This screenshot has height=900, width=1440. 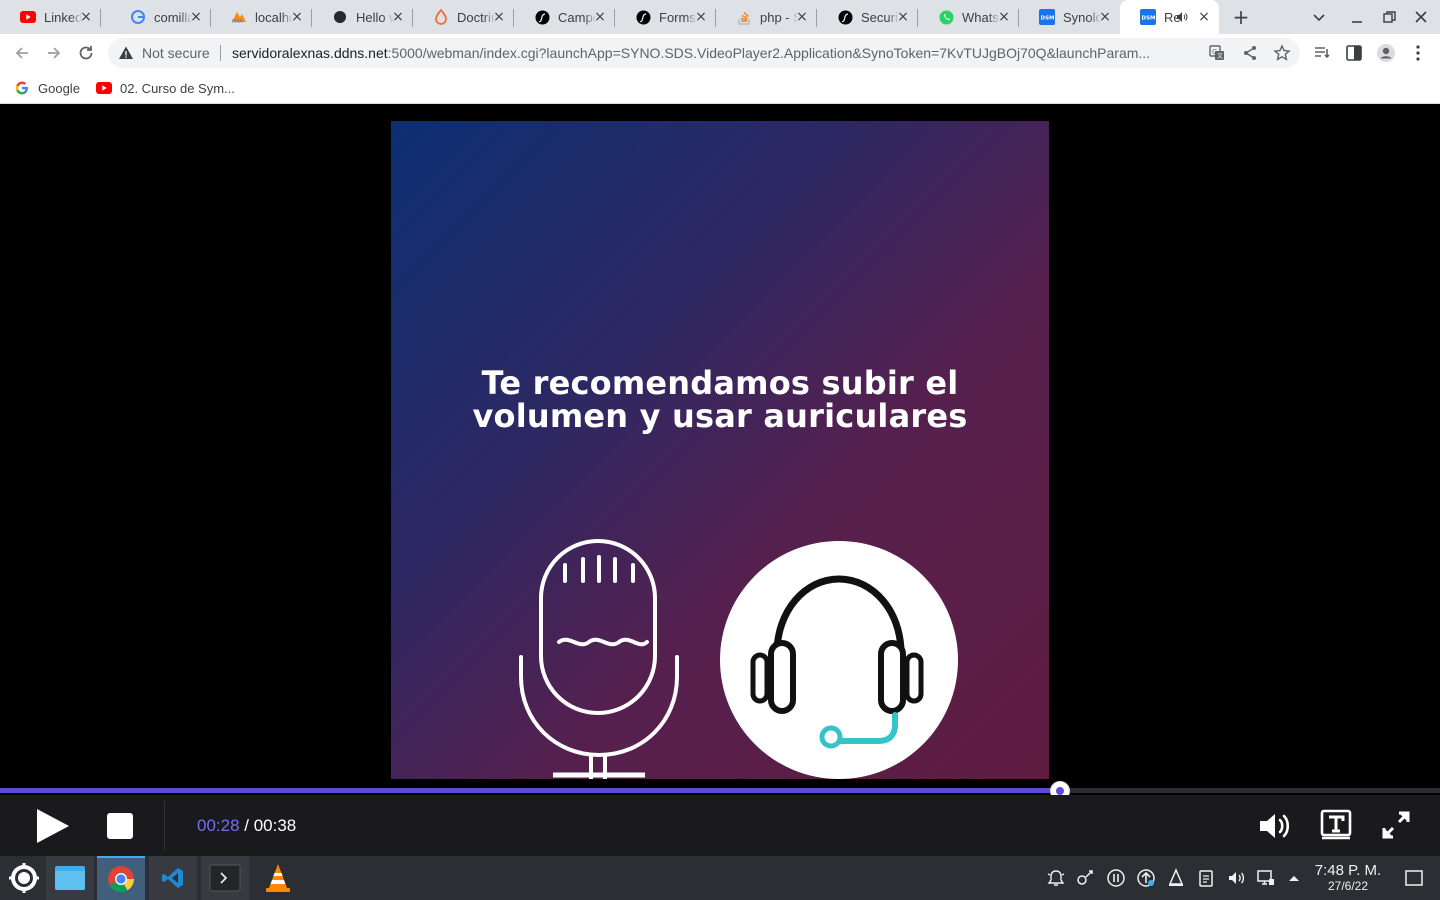 I want to click on minimize-icon, so click(x=1357, y=17).